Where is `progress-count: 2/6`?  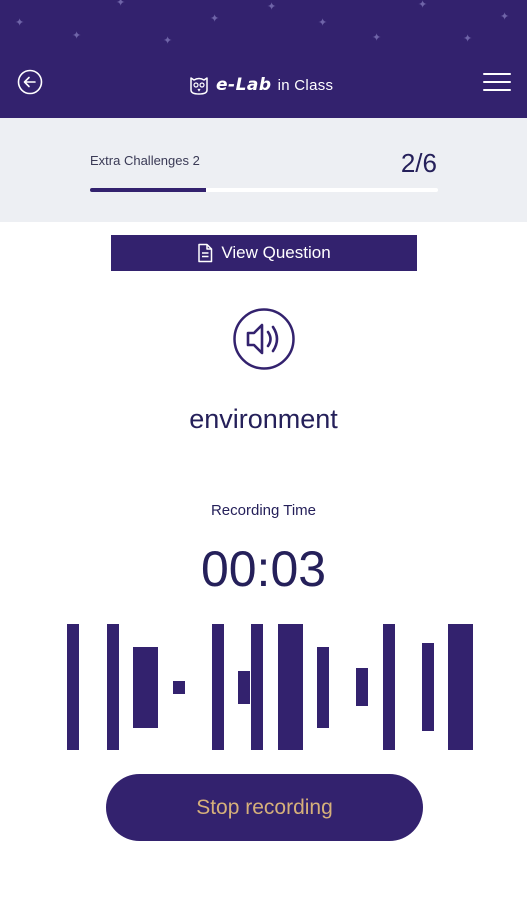
progress-count: 2/6 is located at coordinates (418, 163).